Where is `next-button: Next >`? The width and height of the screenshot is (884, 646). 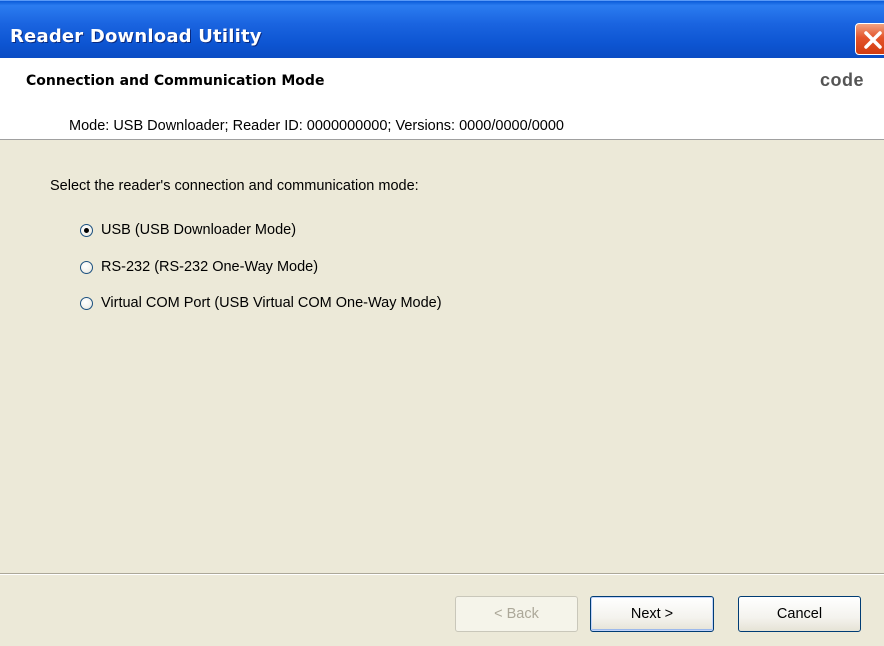
next-button: Next > is located at coordinates (652, 614).